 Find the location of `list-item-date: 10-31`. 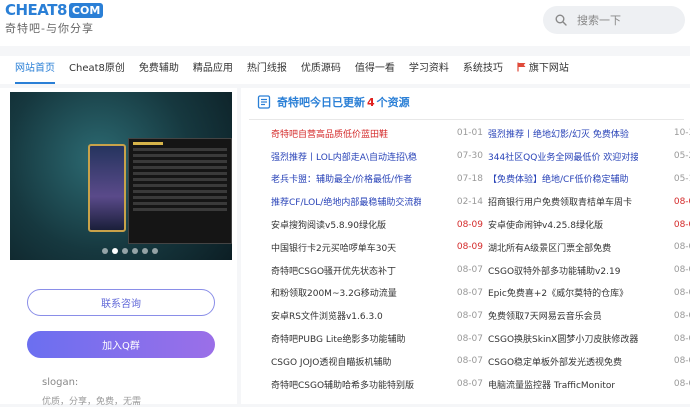

list-item-date: 10-31 is located at coordinates (681, 133).